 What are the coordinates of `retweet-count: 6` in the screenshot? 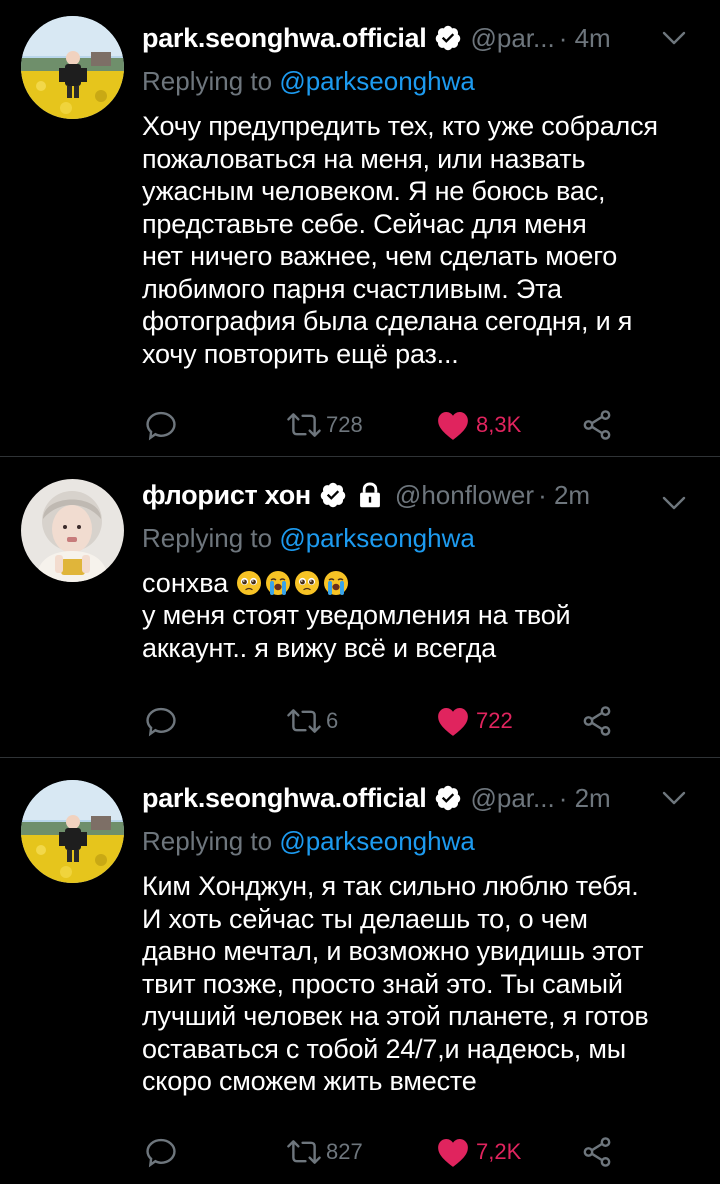 It's located at (332, 720).